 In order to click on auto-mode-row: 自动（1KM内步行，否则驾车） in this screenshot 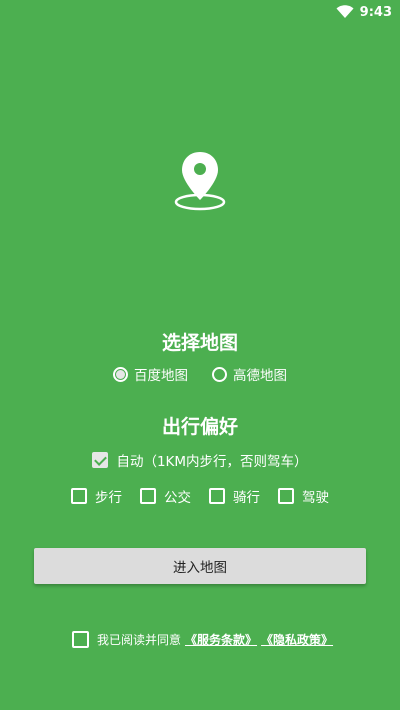, I will do `click(200, 460)`.